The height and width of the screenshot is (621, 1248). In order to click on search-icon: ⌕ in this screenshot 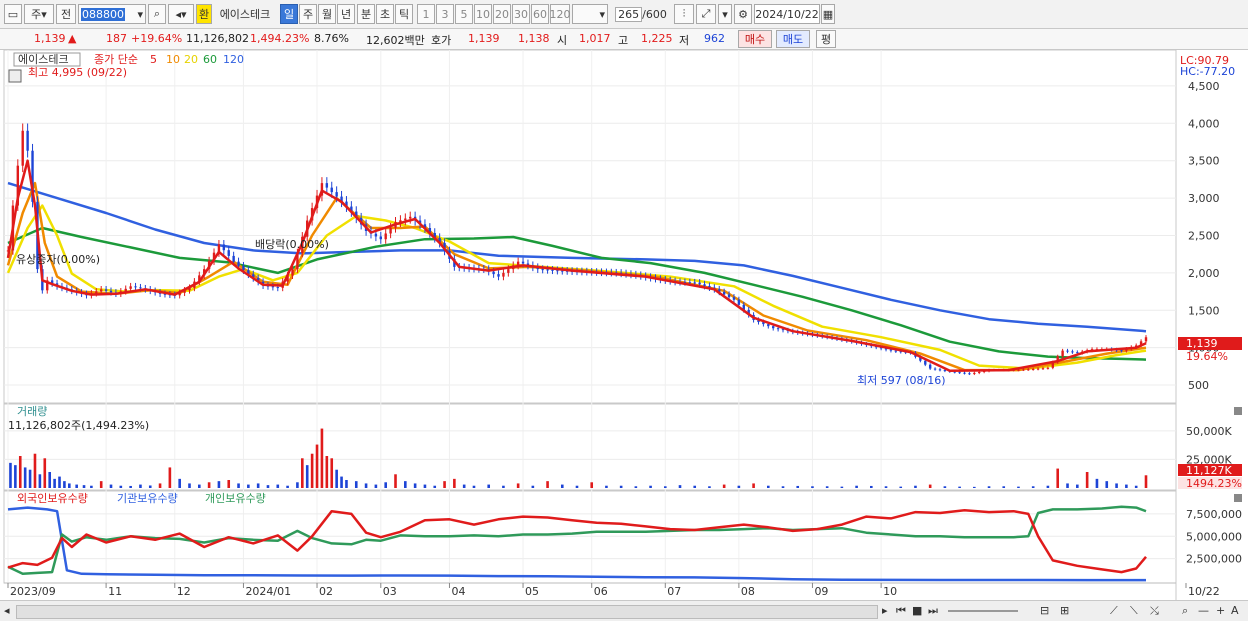, I will do `click(157, 14)`.